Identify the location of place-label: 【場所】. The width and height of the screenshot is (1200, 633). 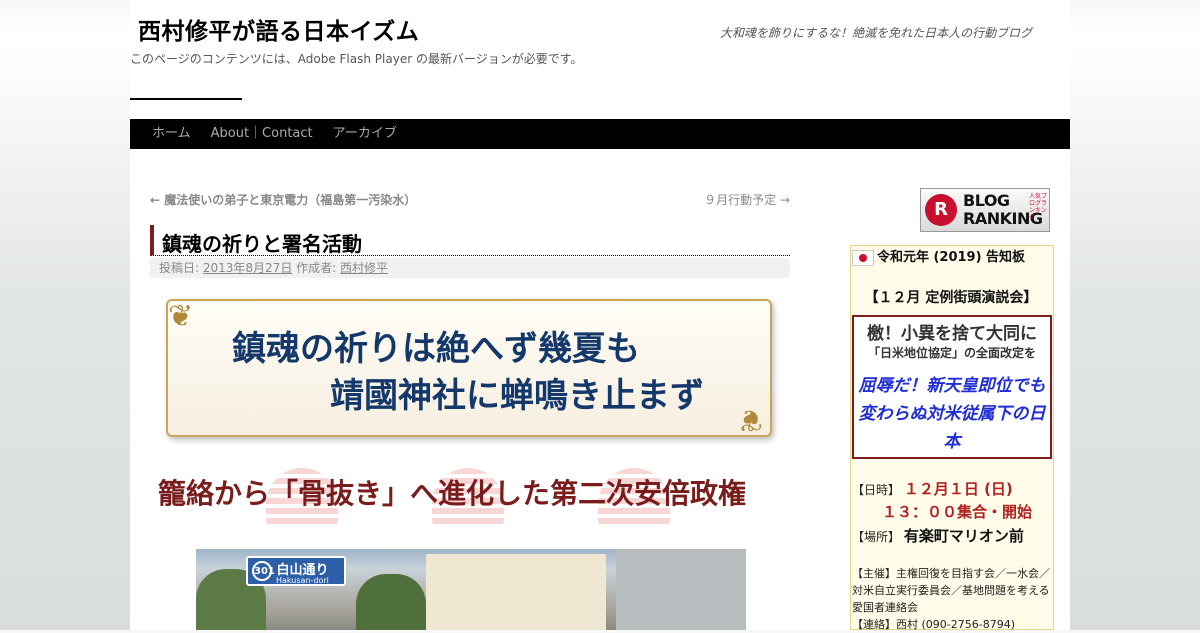
(876, 537).